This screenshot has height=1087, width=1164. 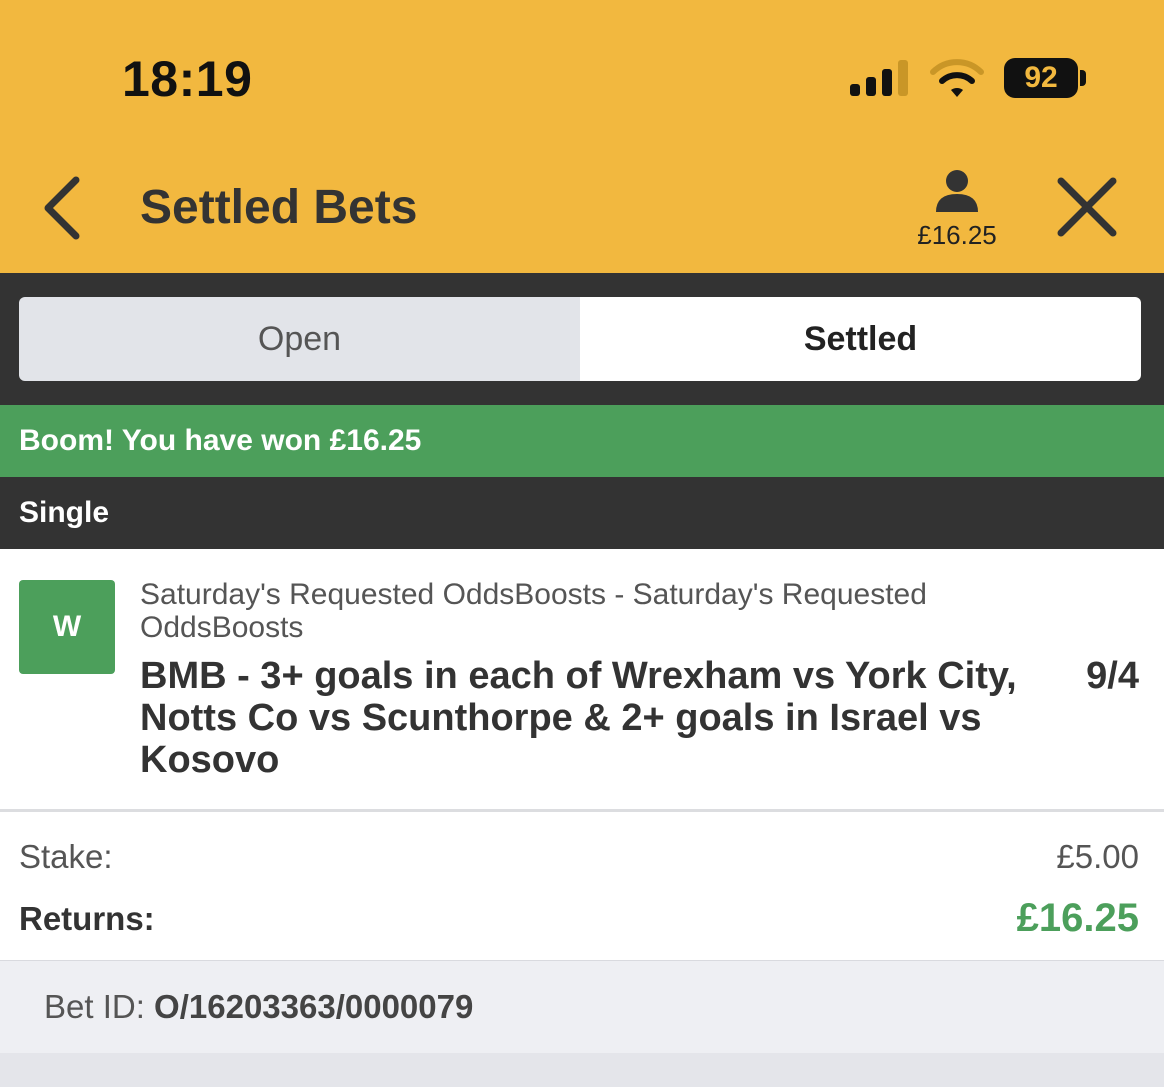 I want to click on account-balance: £16.25, so click(x=957, y=235).